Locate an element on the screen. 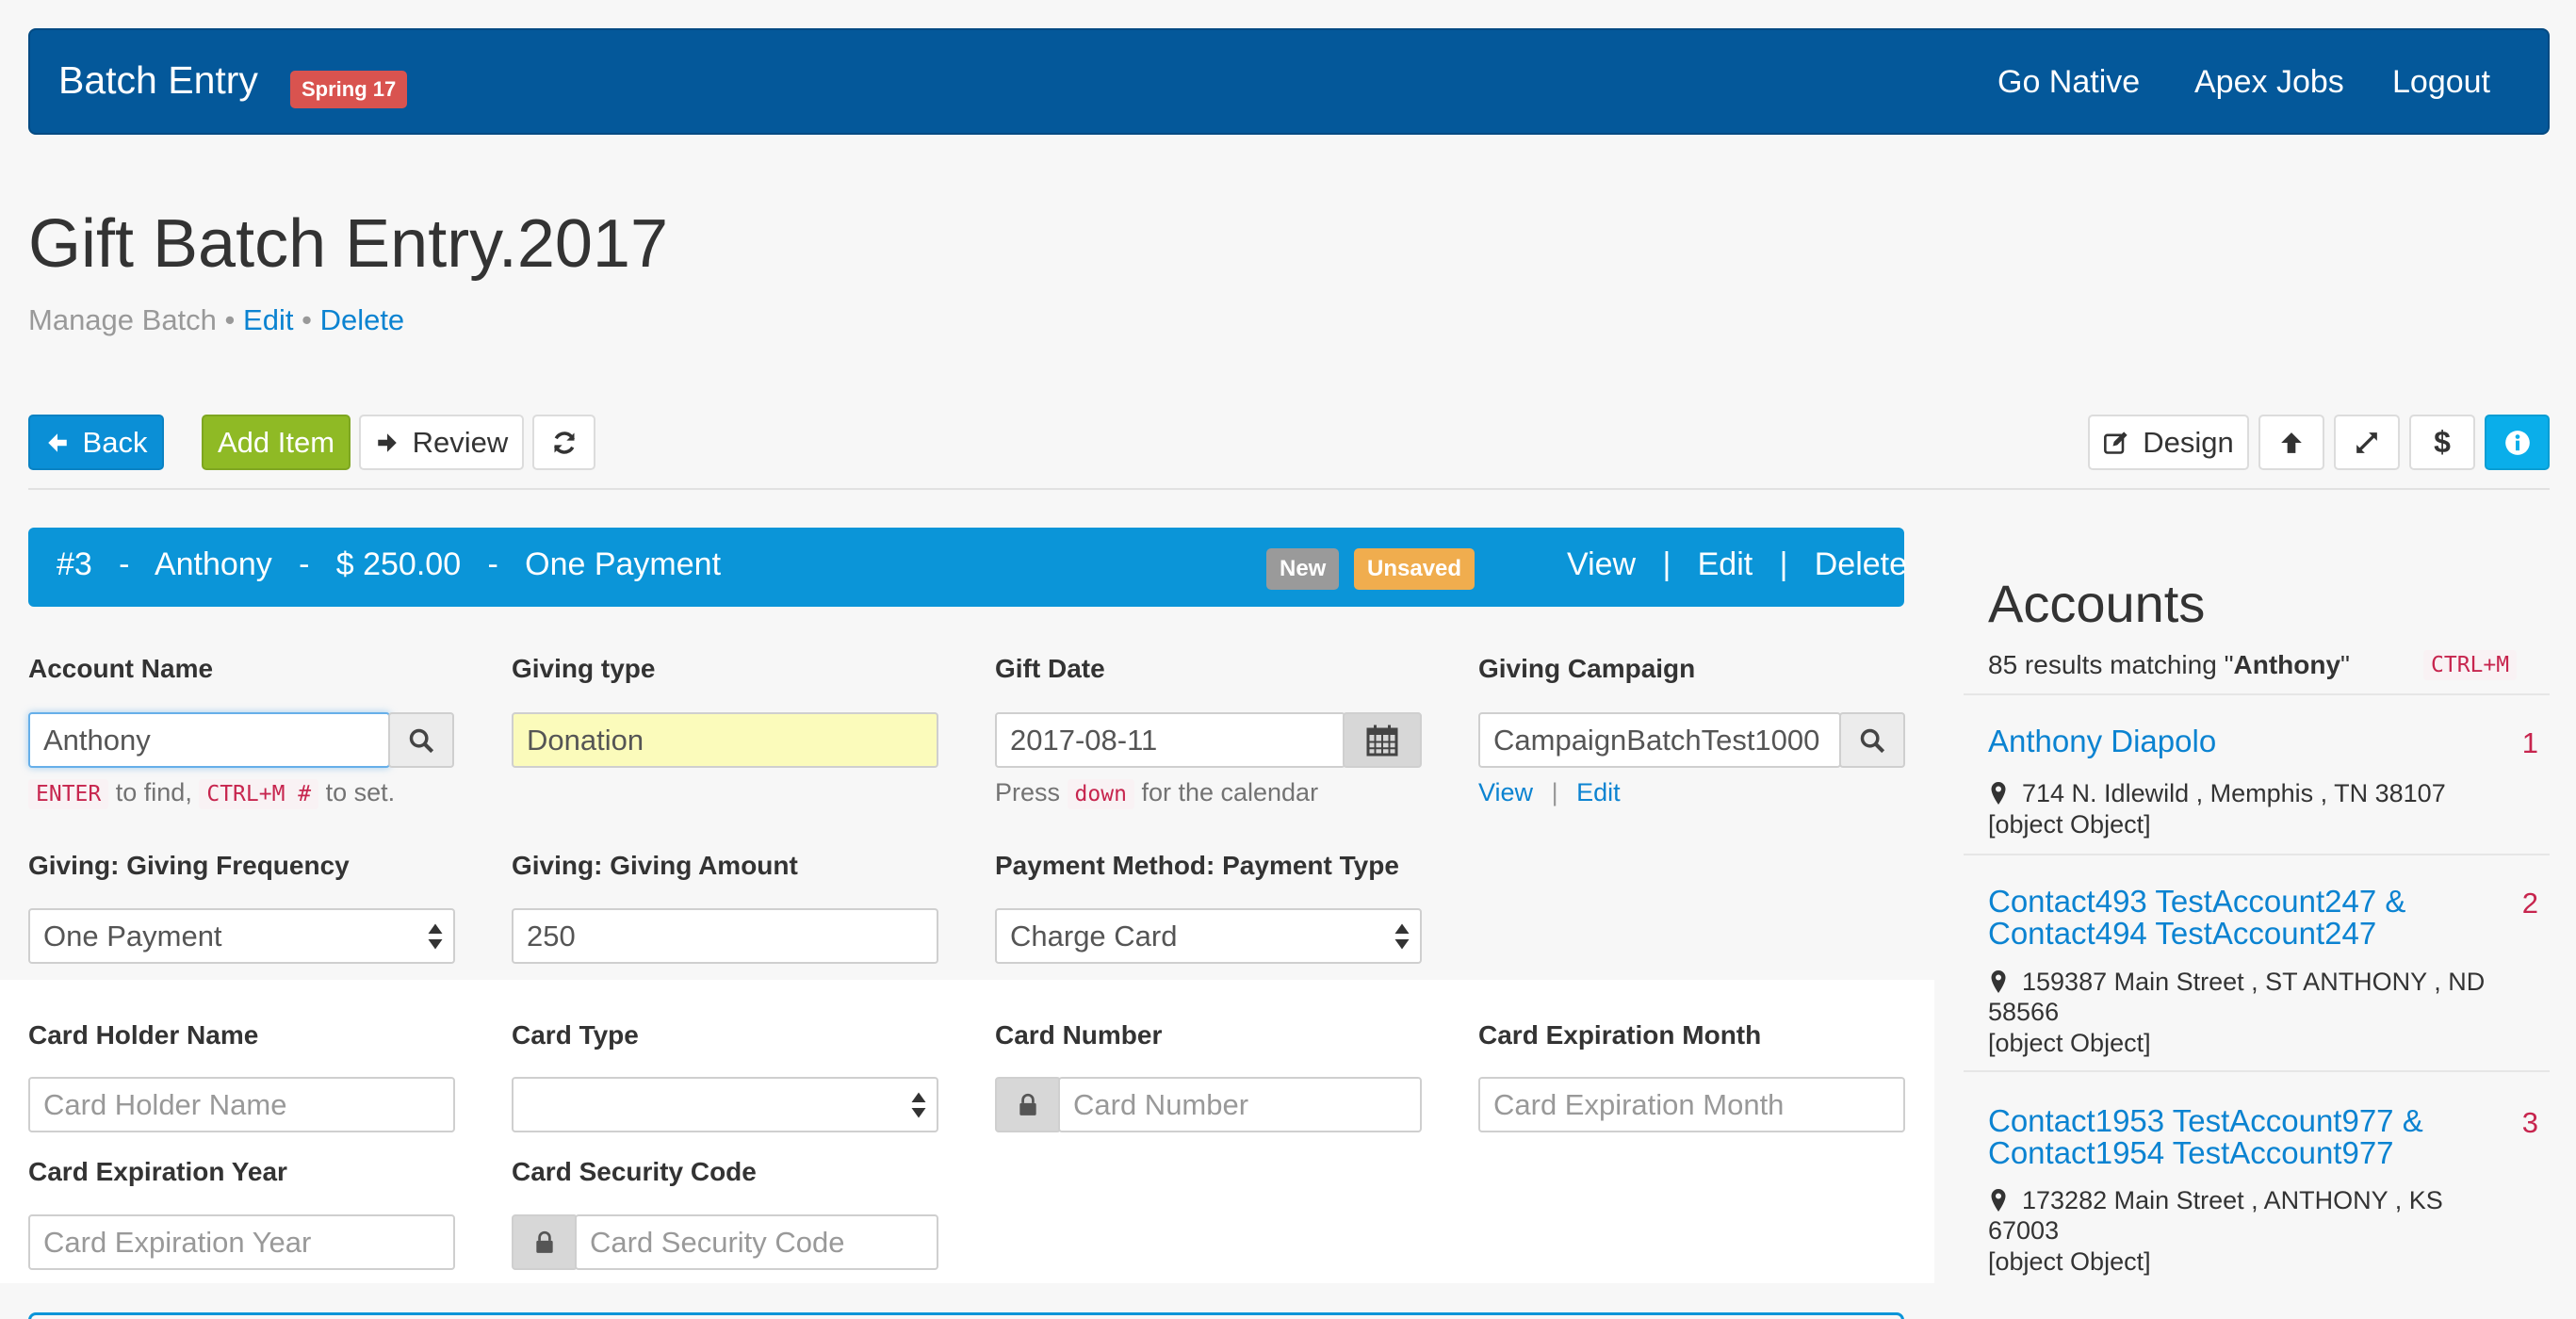 The height and width of the screenshot is (1319, 2576). card-exp-month-input: Card Expiration Month is located at coordinates (1691, 1104).